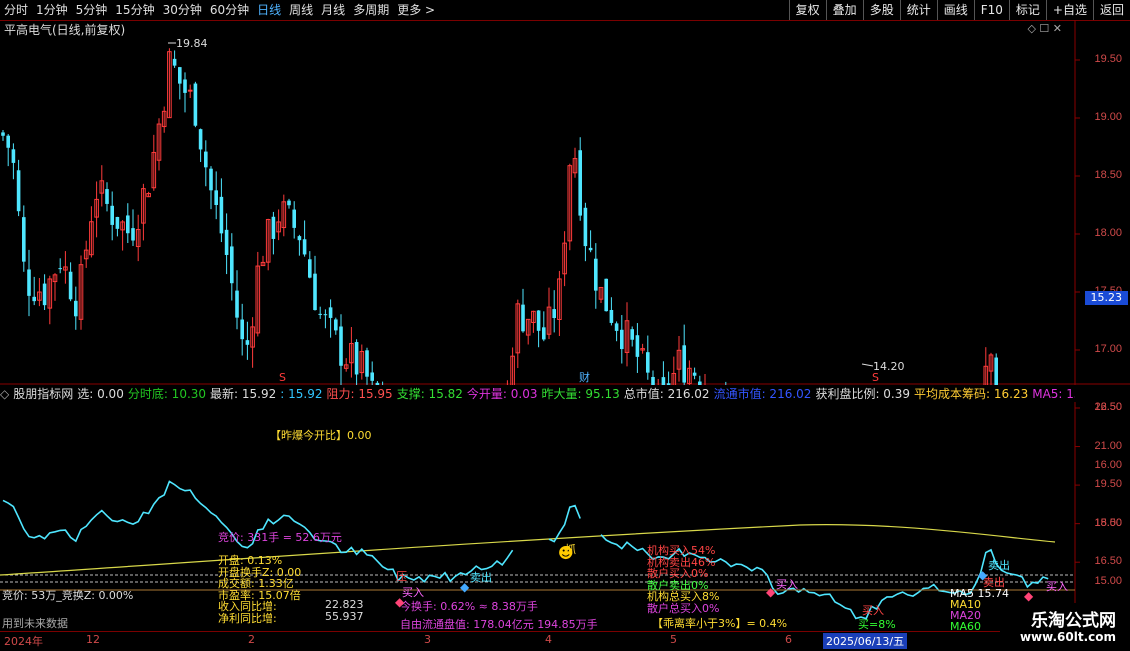 The height and width of the screenshot is (651, 1130). What do you see at coordinates (1067, 637) in the screenshot?
I see `watermark-url: www.60lt.com` at bounding box center [1067, 637].